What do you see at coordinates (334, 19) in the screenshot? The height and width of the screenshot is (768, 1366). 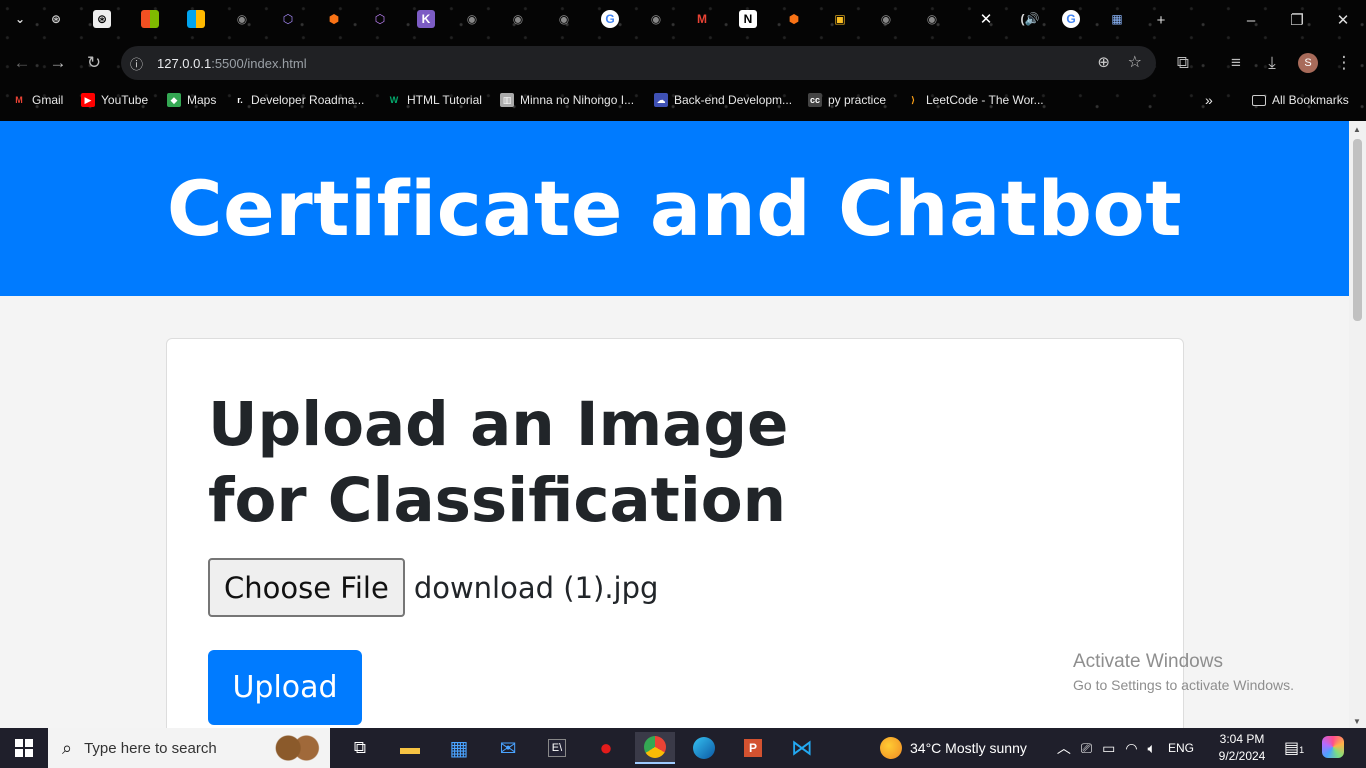 I see `tab-hex-icon: ⬢` at bounding box center [334, 19].